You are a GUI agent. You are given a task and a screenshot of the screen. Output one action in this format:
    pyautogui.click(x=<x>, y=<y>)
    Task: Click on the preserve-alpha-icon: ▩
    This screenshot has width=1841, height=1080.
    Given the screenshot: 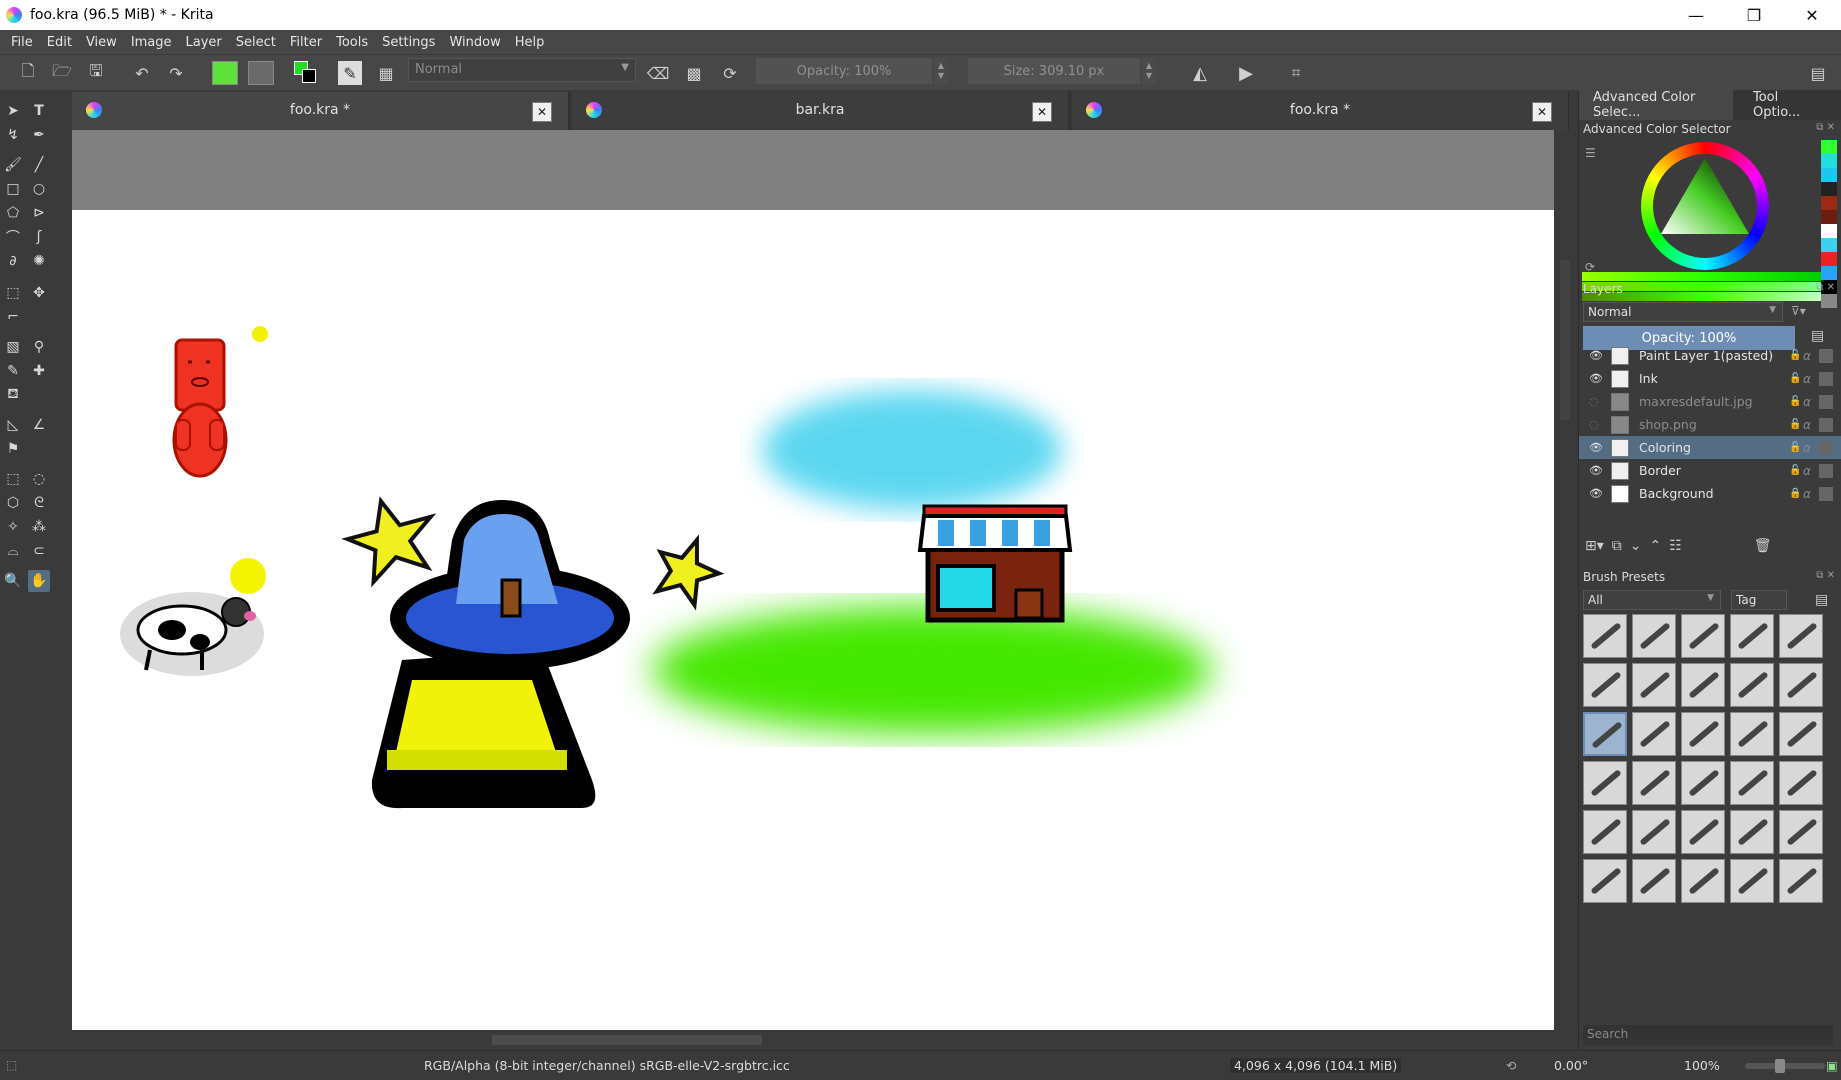 What is the action you would take?
    pyautogui.click(x=694, y=73)
    